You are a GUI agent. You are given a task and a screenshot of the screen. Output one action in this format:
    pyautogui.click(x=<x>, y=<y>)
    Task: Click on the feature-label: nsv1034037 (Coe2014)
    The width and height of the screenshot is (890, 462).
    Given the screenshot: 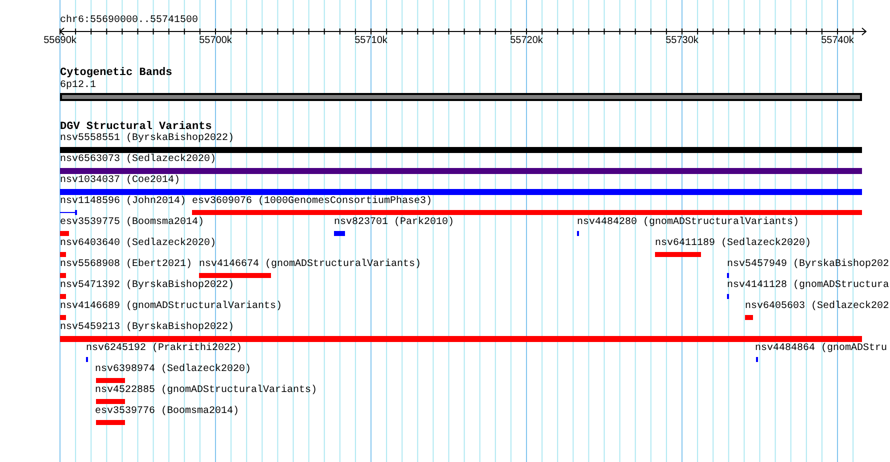 What is the action you would take?
    pyautogui.click(x=120, y=181)
    